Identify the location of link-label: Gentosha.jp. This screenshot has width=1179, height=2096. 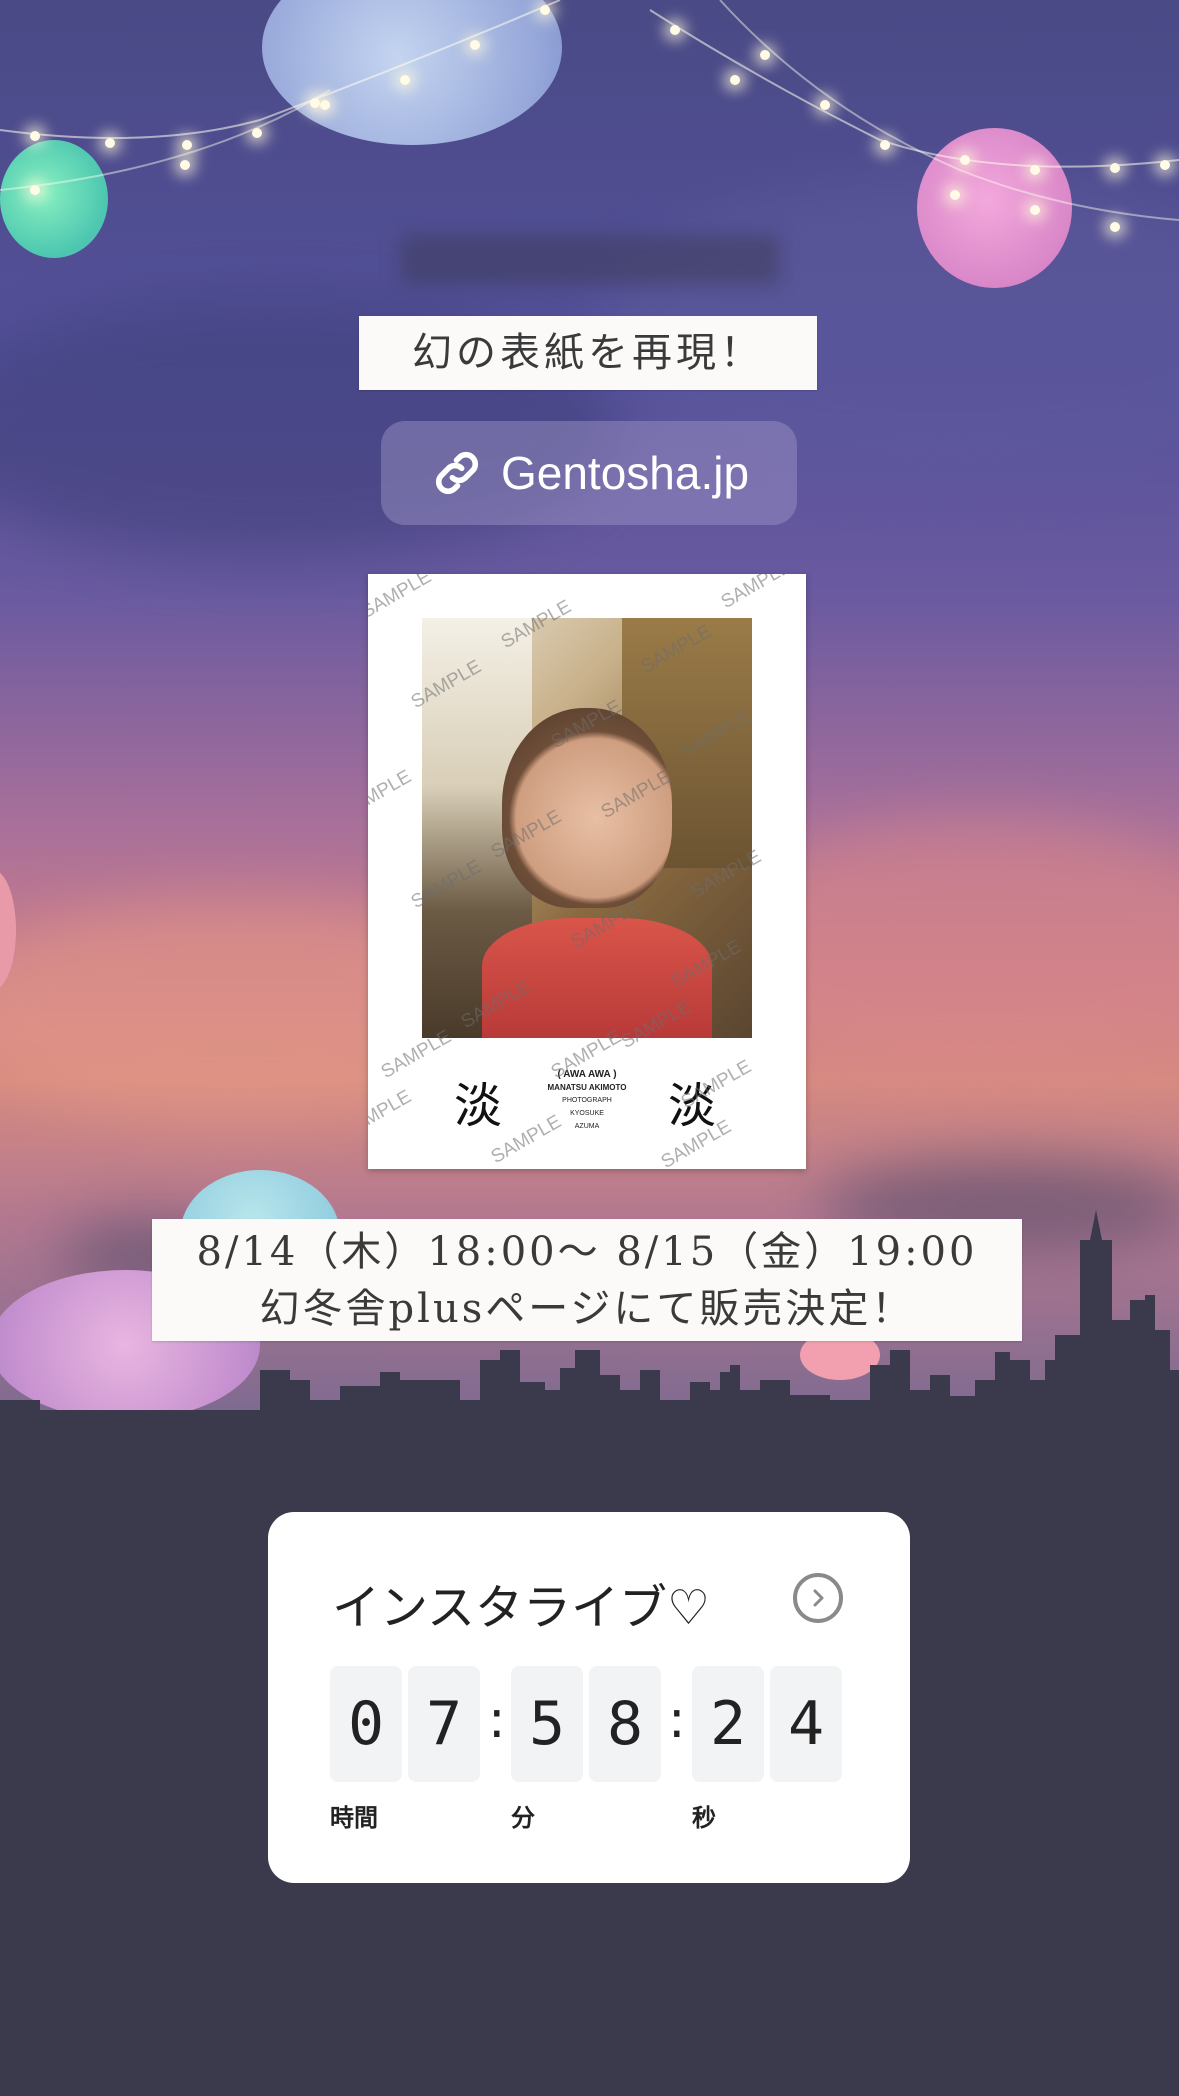
(625, 473).